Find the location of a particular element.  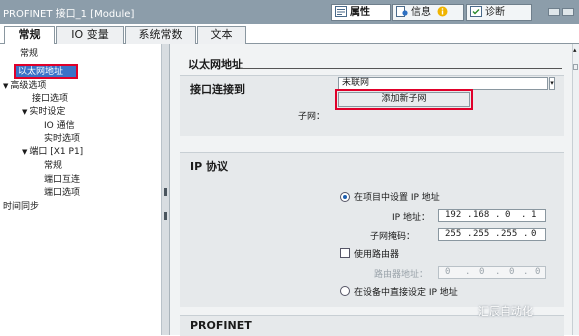

tree-item-ethernet-address: 以太网地址 is located at coordinates (40, 72).